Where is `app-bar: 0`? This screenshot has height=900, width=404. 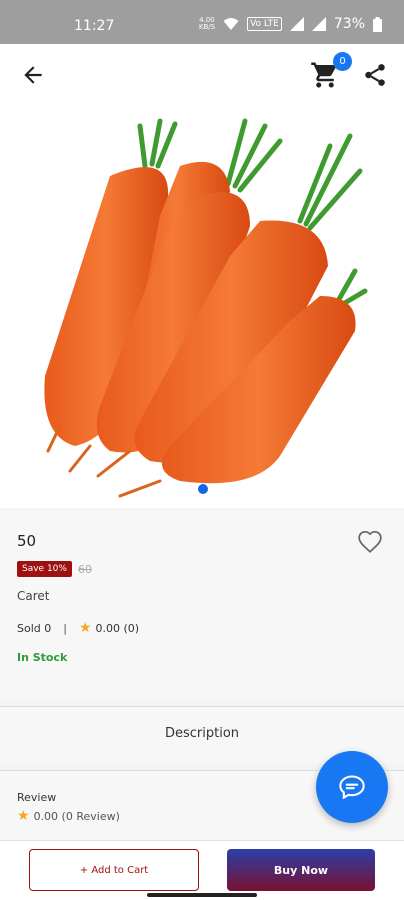
app-bar: 0 is located at coordinates (202, 75).